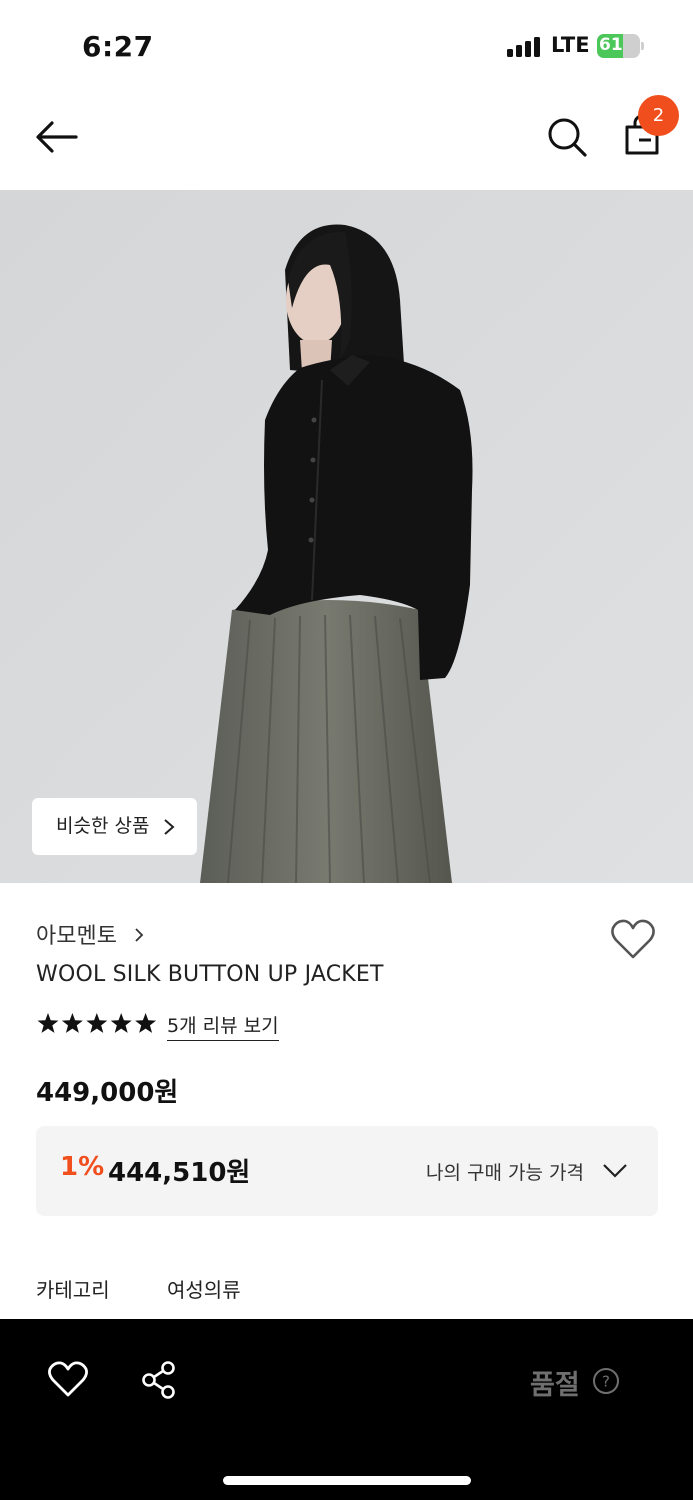  Describe the element at coordinates (346, 1409) in the screenshot. I see `bottom-action-bar: 품절 ?` at that location.